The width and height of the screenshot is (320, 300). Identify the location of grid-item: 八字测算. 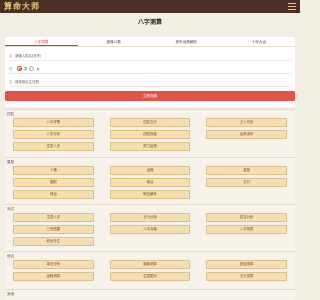
(246, 229).